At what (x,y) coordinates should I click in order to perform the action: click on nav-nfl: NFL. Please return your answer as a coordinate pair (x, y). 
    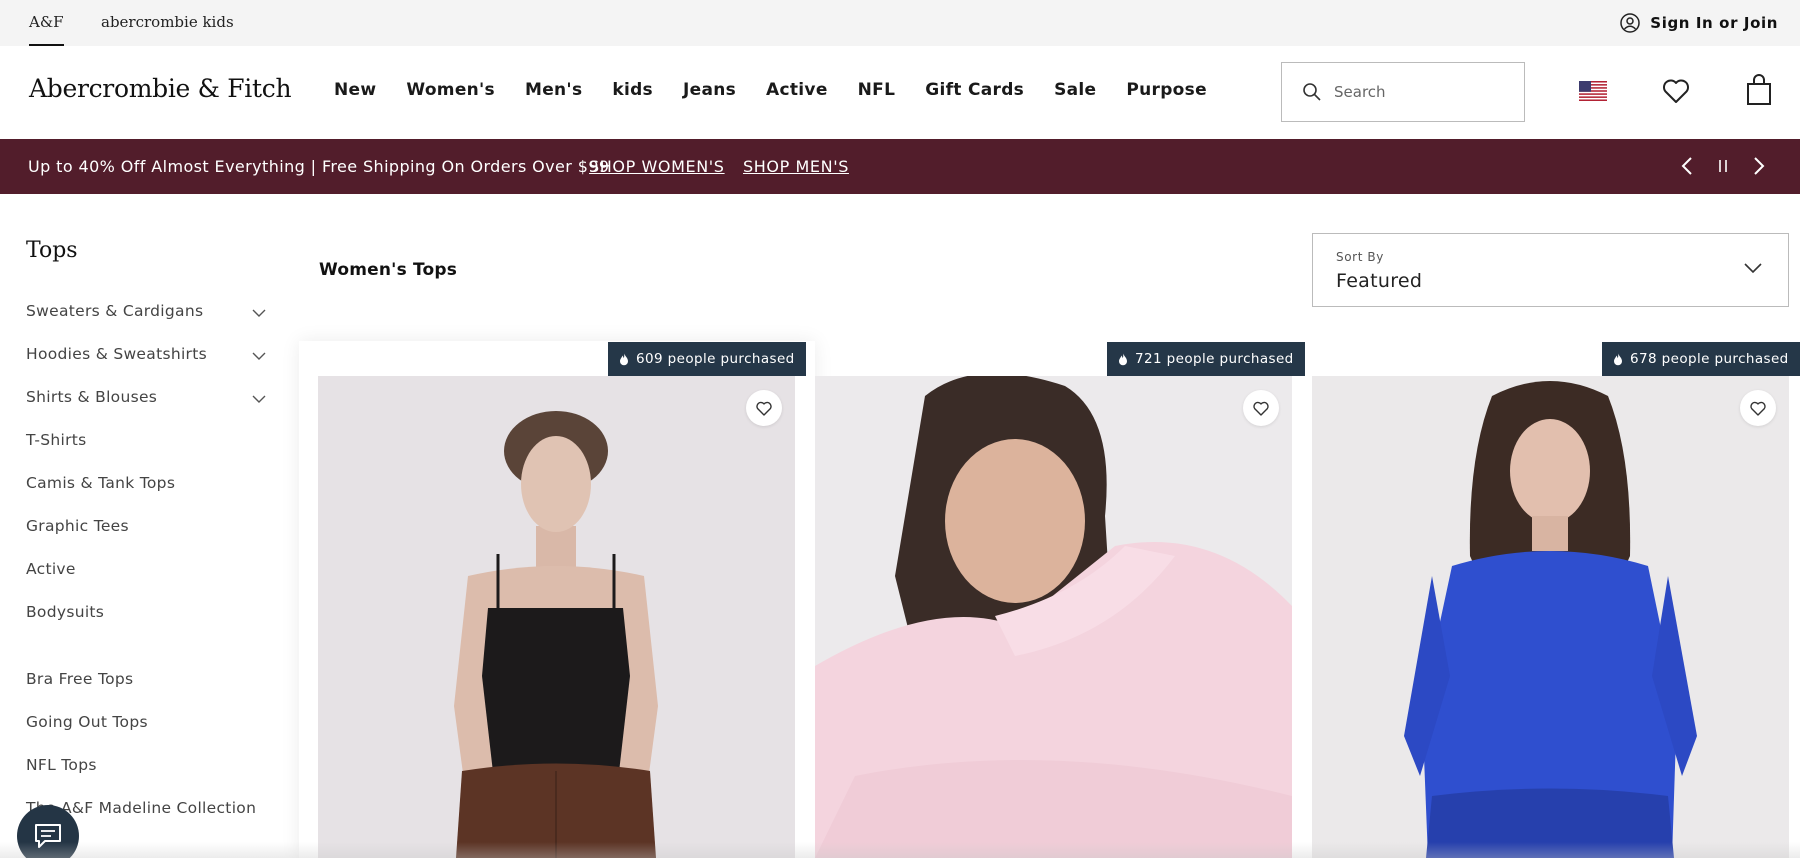
    Looking at the image, I should click on (877, 90).